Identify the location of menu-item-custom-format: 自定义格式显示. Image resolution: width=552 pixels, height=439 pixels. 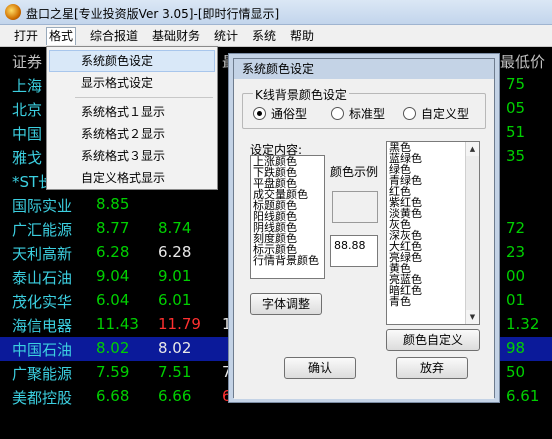
(132, 178).